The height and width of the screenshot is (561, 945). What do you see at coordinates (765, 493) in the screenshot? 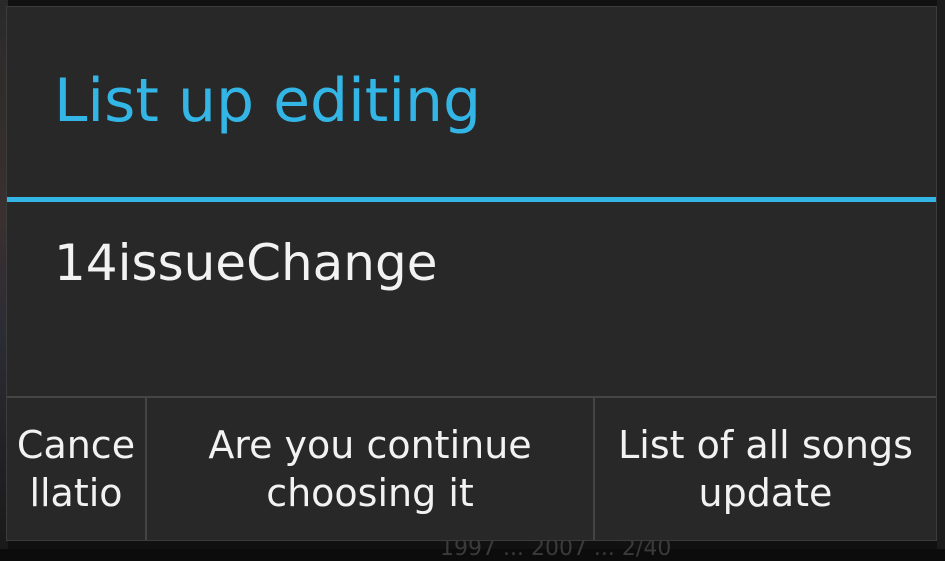
I see `update-button-label-line2: update` at bounding box center [765, 493].